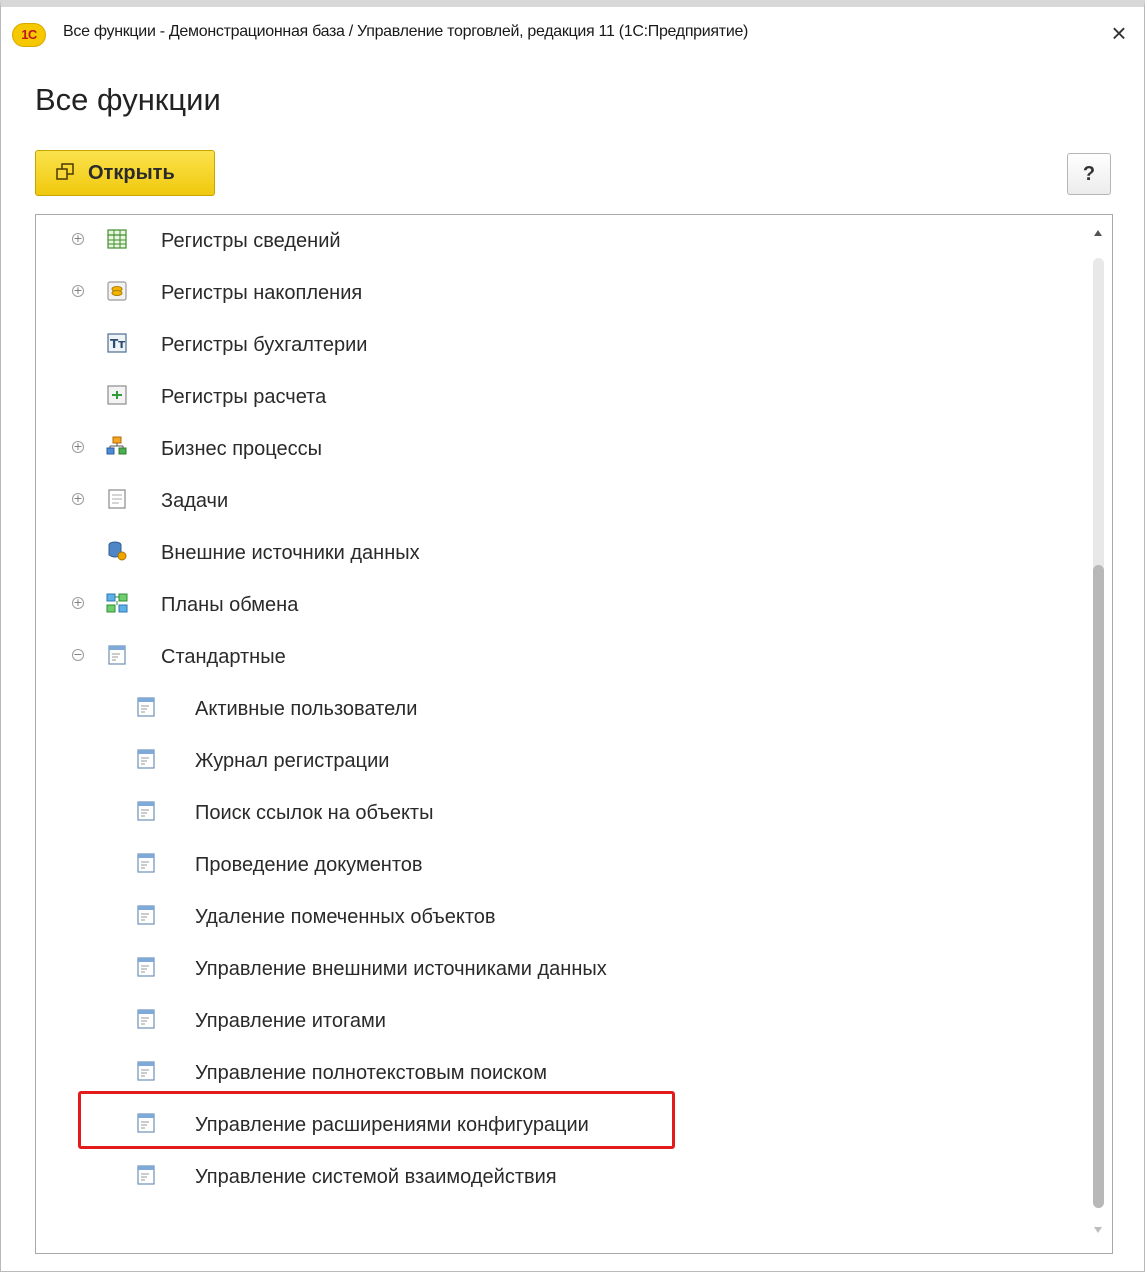 The width and height of the screenshot is (1145, 1272). Describe the element at coordinates (78, 655) in the screenshot. I see `collapse-minus-icon: −` at that location.